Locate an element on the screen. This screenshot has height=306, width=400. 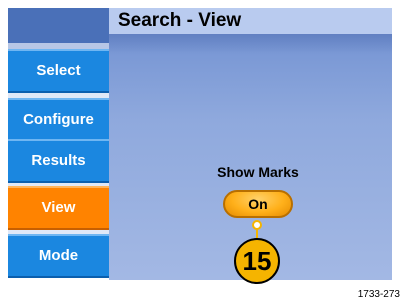
sidebar-item-results: Results is located at coordinates (58, 161).